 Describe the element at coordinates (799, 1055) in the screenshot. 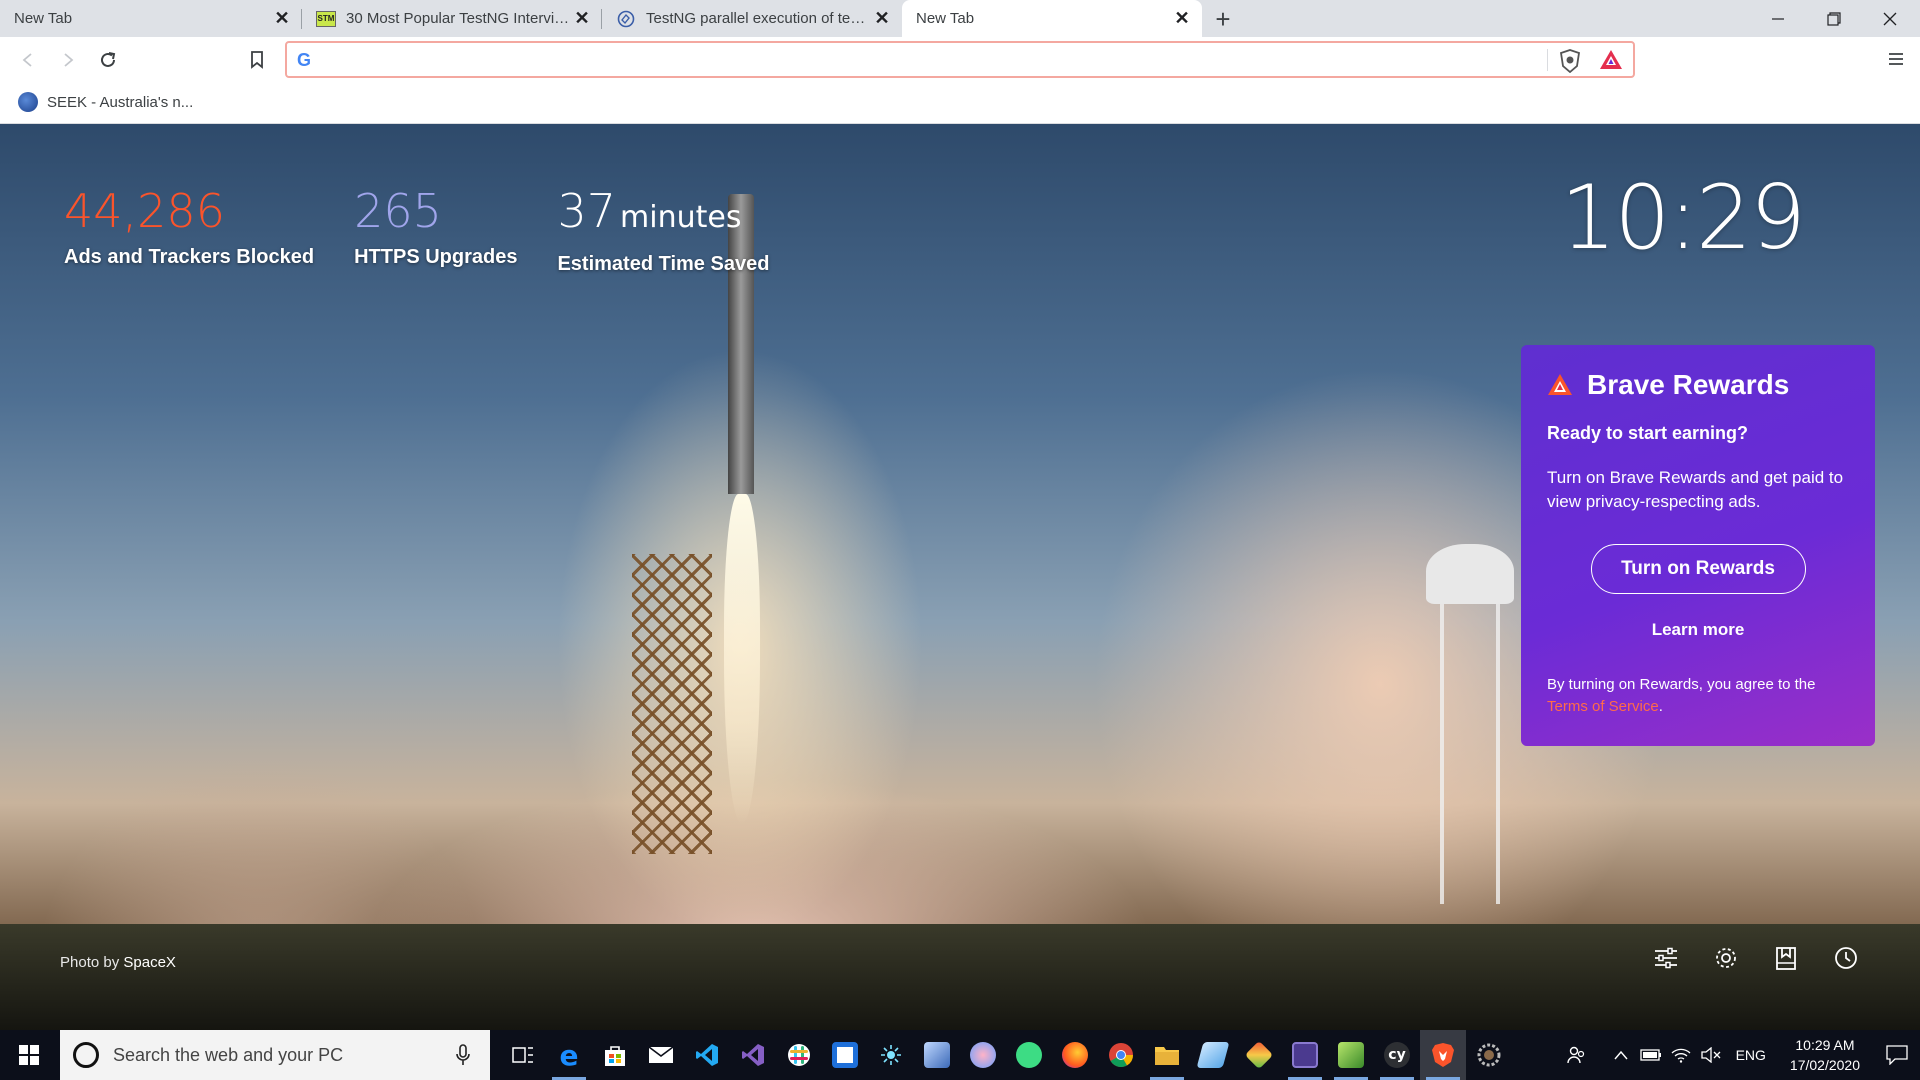

I see `slack-icon` at that location.